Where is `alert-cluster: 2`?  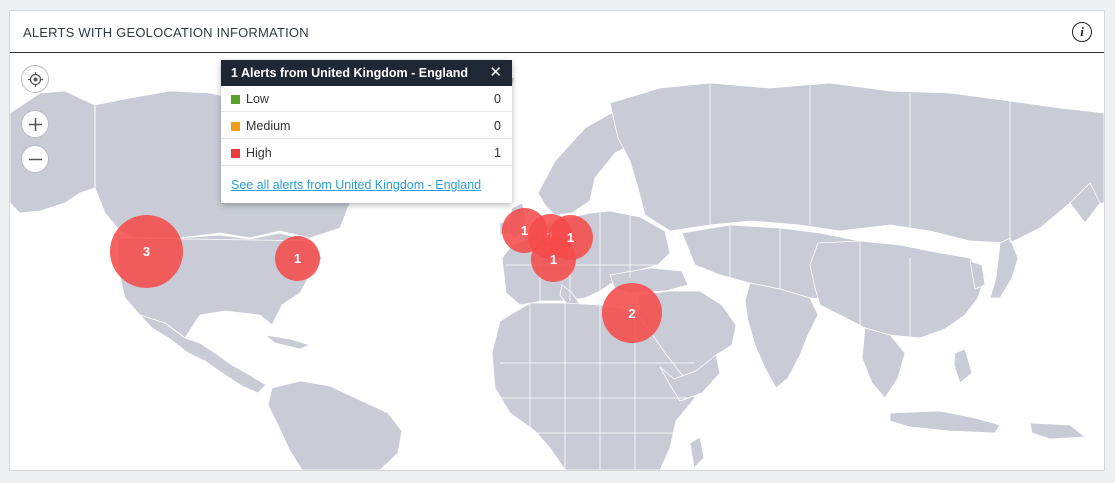
alert-cluster: 2 is located at coordinates (632, 313).